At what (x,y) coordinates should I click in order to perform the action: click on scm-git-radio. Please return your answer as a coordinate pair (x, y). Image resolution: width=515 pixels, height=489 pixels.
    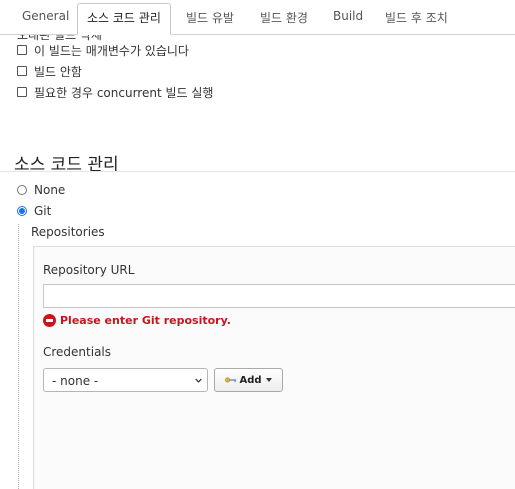
    Looking at the image, I should click on (22, 211).